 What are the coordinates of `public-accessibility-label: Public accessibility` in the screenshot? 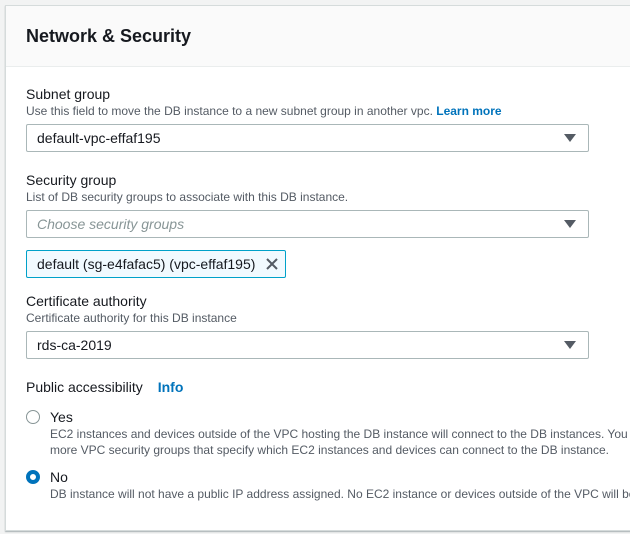 It's located at (84, 387).